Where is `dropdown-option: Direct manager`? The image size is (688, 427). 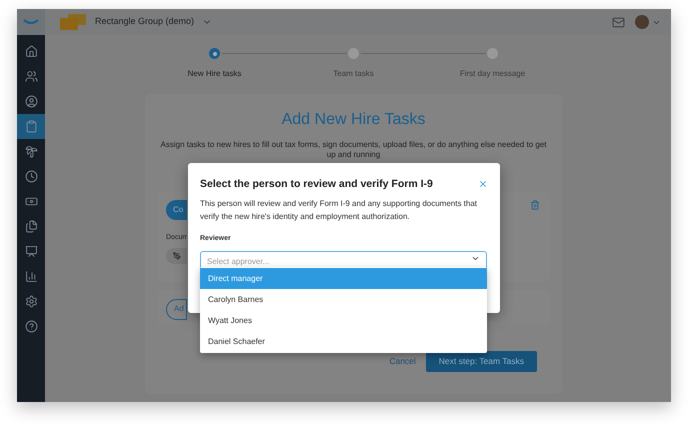 dropdown-option: Direct manager is located at coordinates (343, 278).